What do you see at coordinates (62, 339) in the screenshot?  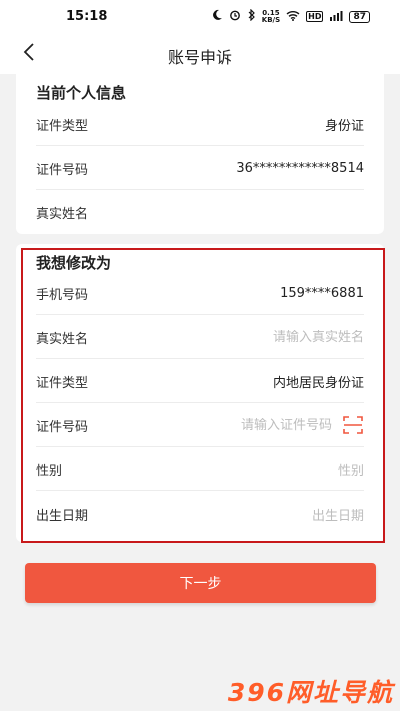 I see `real-name-label: 真实姓名` at bounding box center [62, 339].